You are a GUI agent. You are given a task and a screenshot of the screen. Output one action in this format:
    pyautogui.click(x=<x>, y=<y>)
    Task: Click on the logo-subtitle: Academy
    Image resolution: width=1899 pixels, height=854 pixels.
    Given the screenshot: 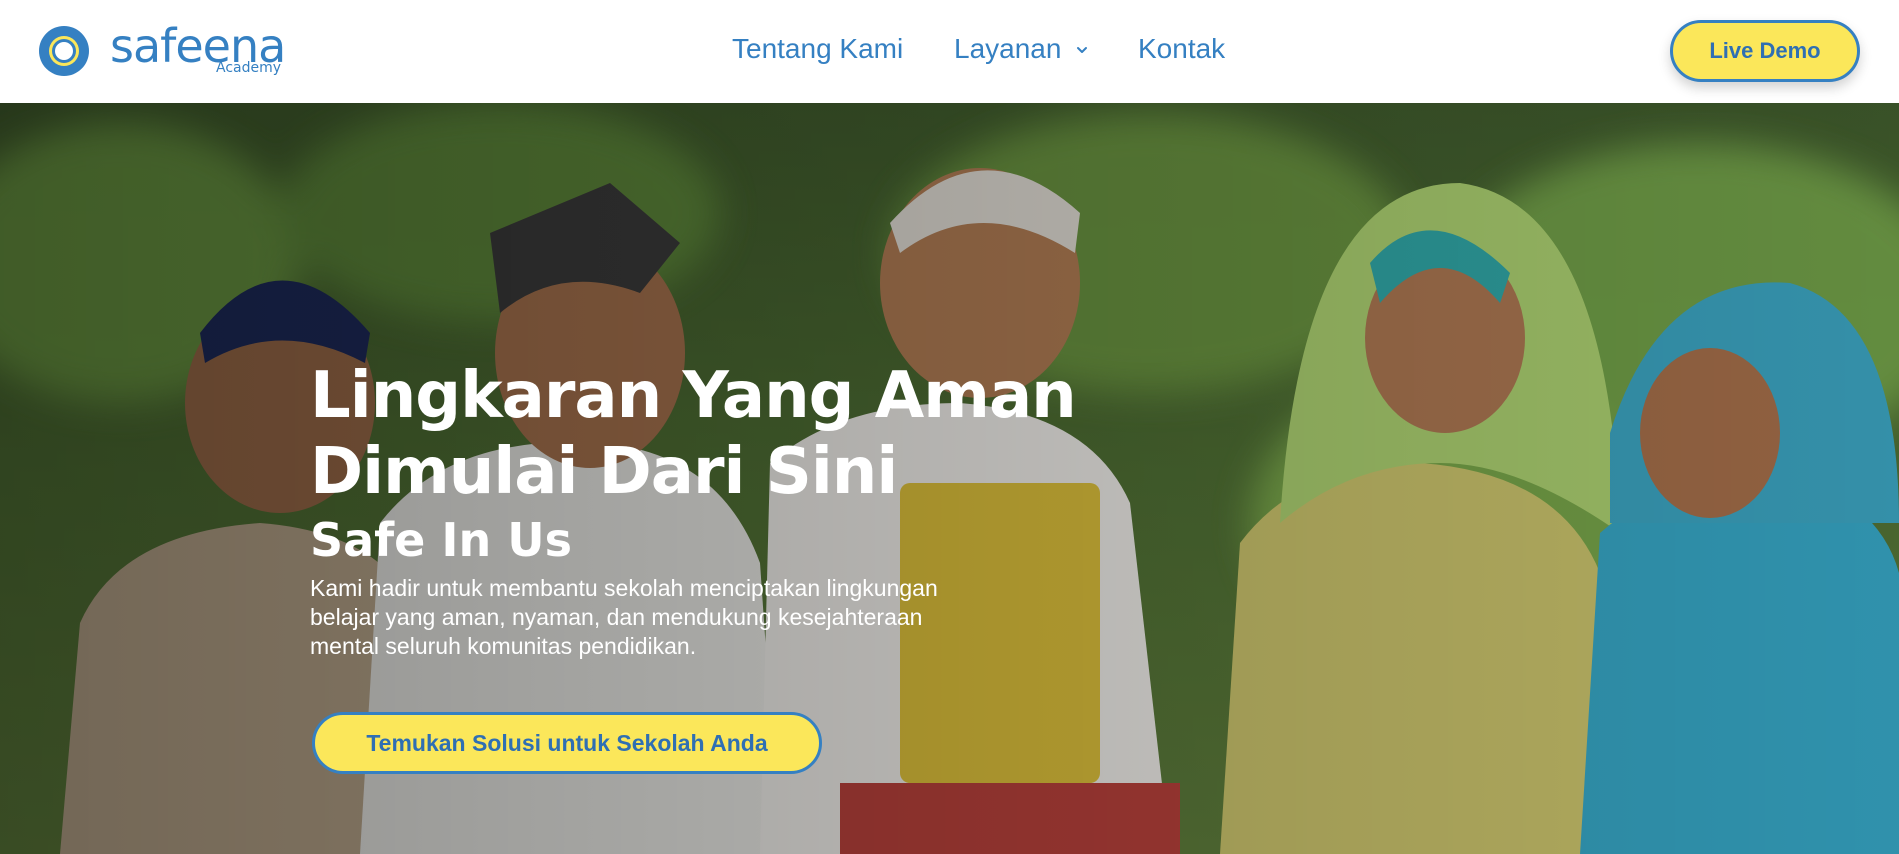 What is the action you would take?
    pyautogui.click(x=249, y=68)
    